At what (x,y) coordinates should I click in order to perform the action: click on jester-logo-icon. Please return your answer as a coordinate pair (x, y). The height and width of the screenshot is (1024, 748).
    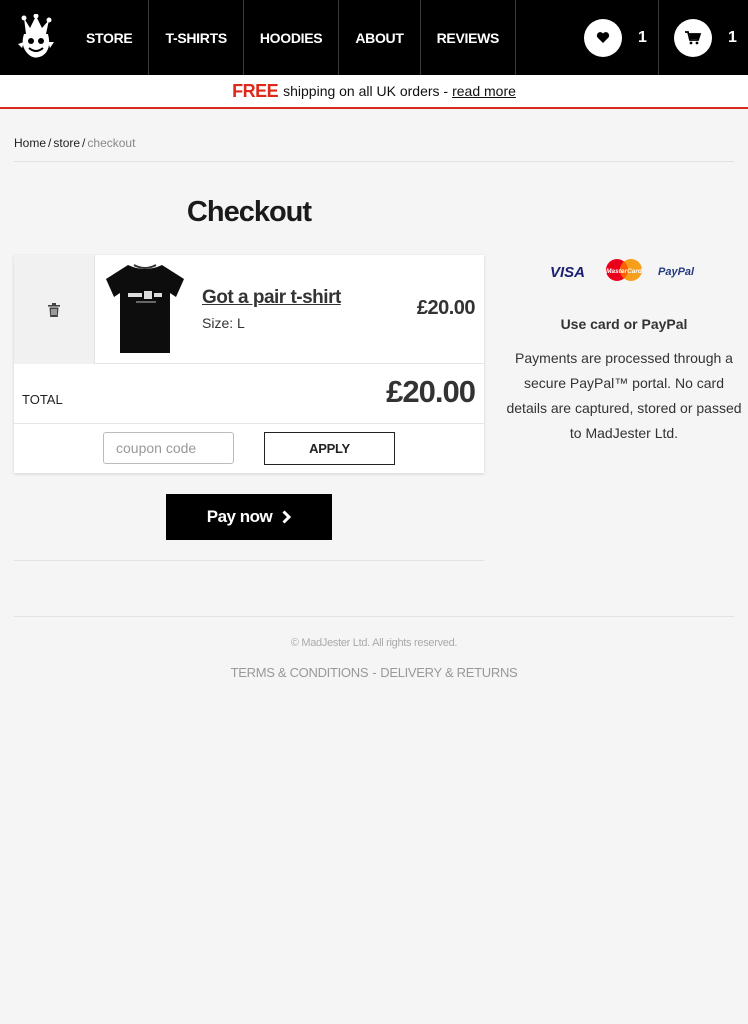
    Looking at the image, I should click on (36, 38).